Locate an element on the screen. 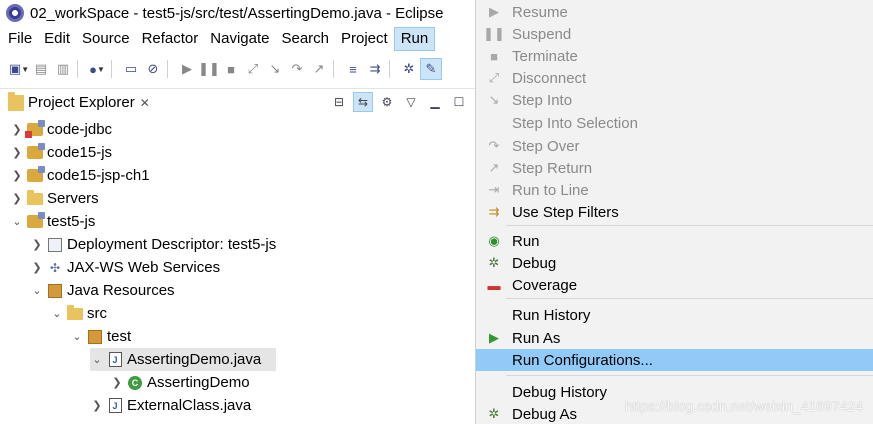 The image size is (873, 424). menu-navigate: Navigate is located at coordinates (239, 39).